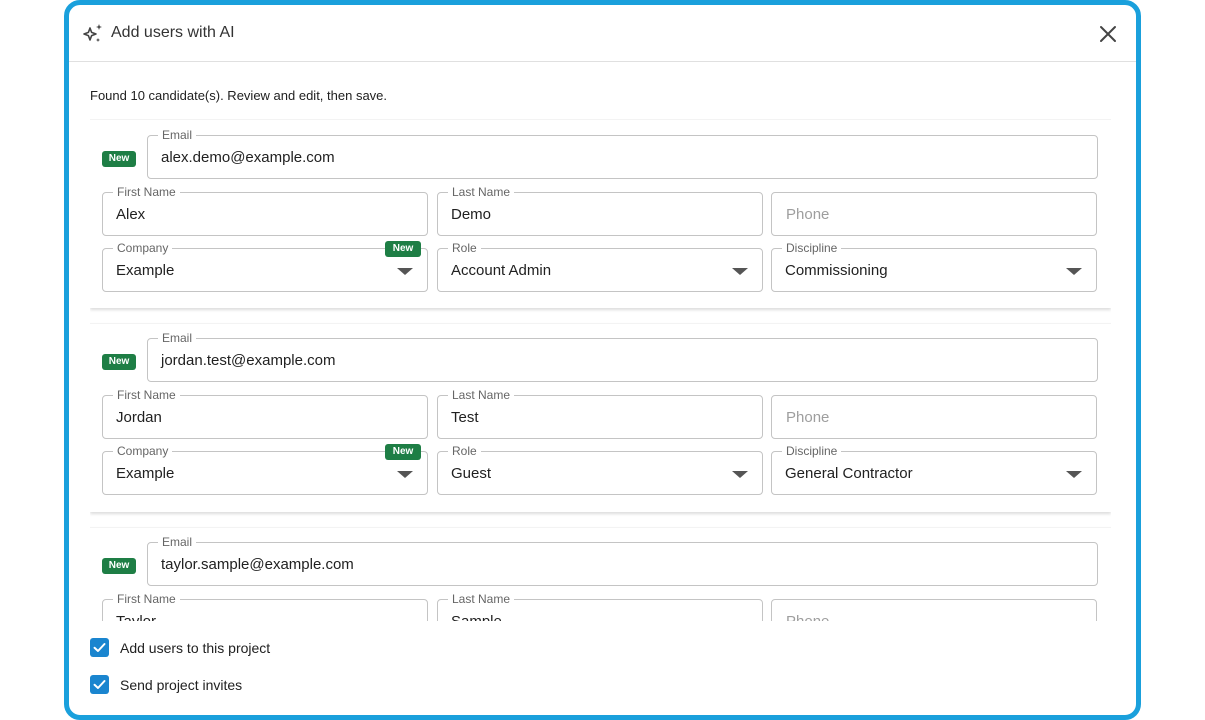 The width and height of the screenshot is (1205, 720). What do you see at coordinates (181, 684) in the screenshot?
I see `send-invites-label: Send project invites` at bounding box center [181, 684].